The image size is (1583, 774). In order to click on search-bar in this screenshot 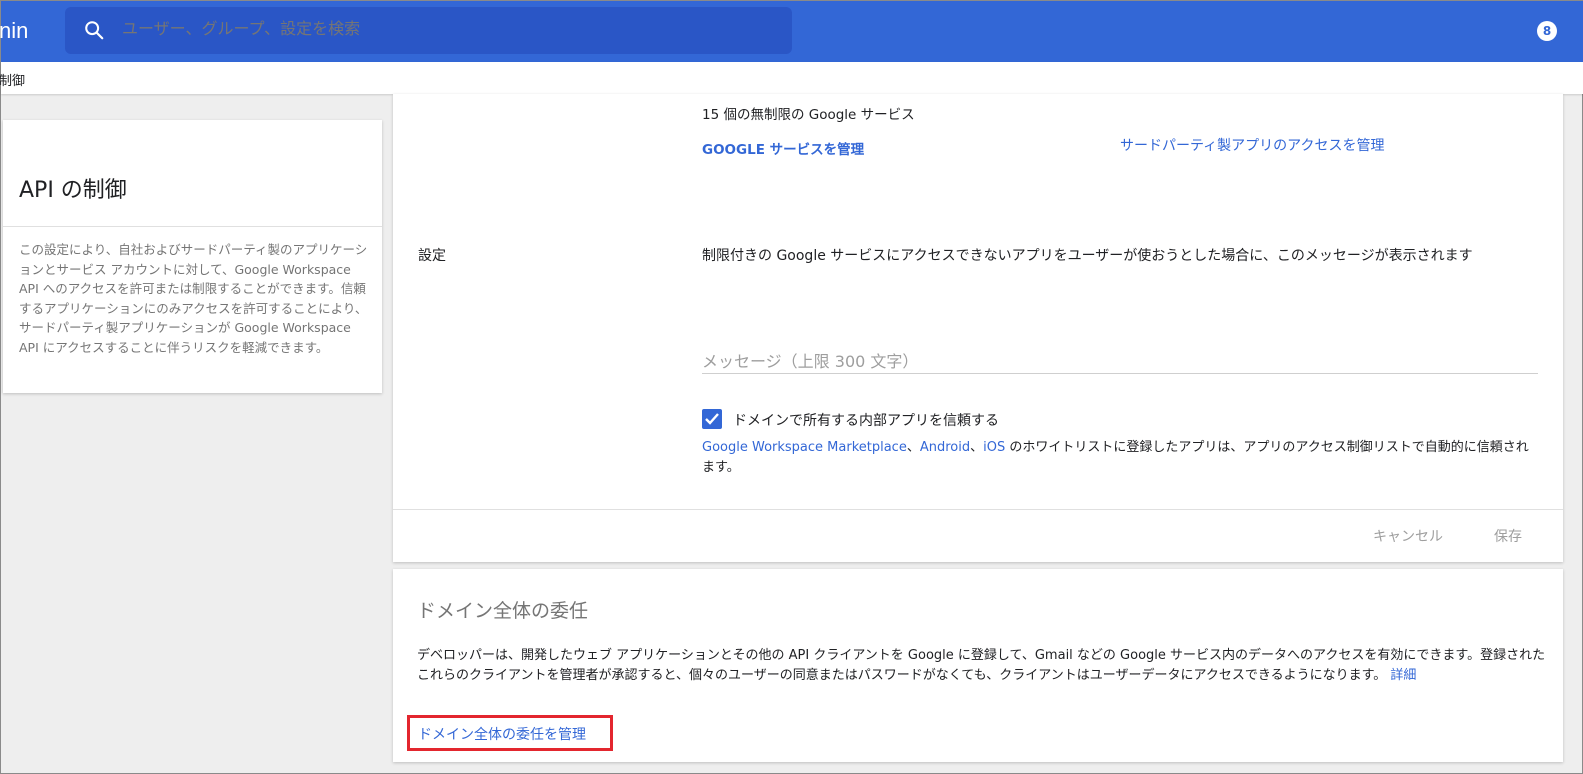, I will do `click(428, 30)`.